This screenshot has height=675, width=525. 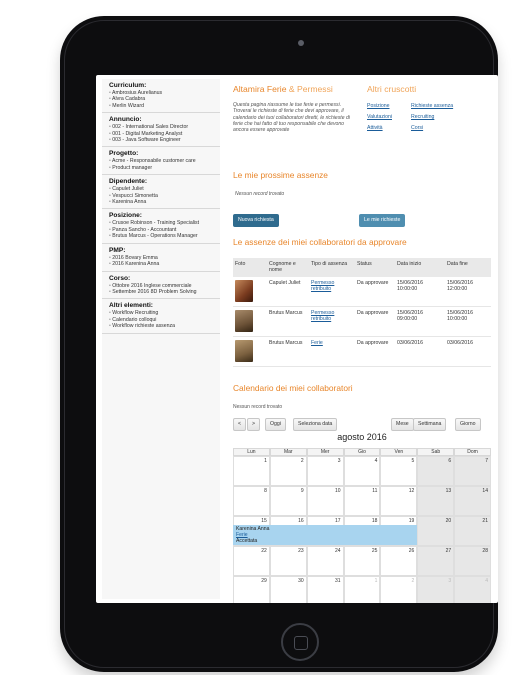 I want to click on day-view-button: Giorno, so click(x=468, y=424).